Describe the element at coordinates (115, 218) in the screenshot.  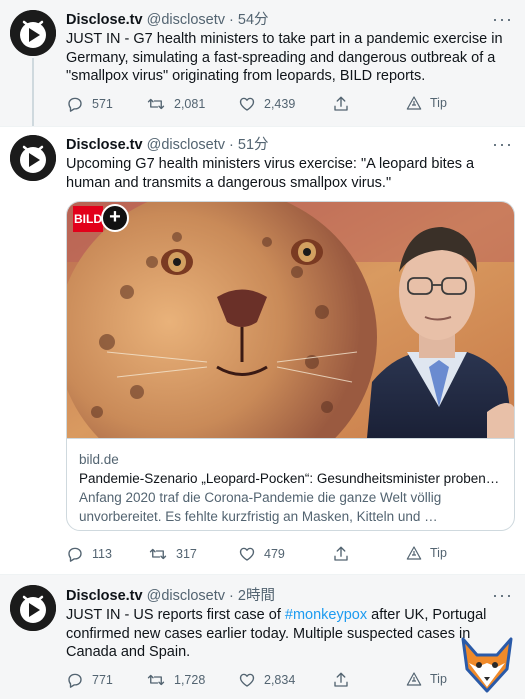
I see `bild-plus-icon: +` at that location.